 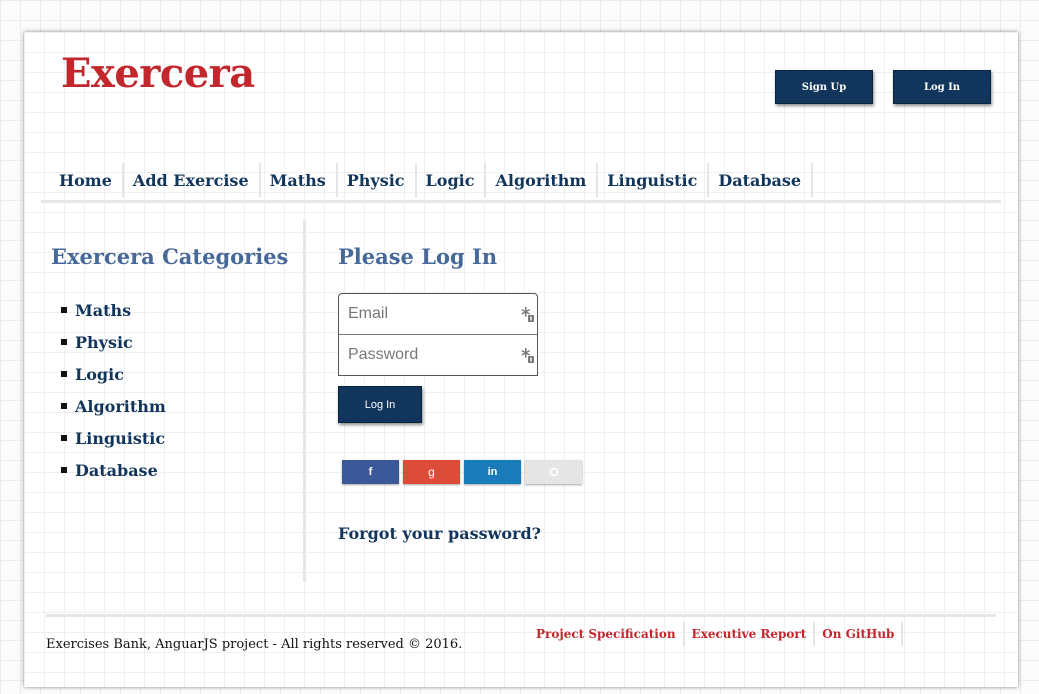 I want to click on sidebar-divider, so click(x=304, y=401).